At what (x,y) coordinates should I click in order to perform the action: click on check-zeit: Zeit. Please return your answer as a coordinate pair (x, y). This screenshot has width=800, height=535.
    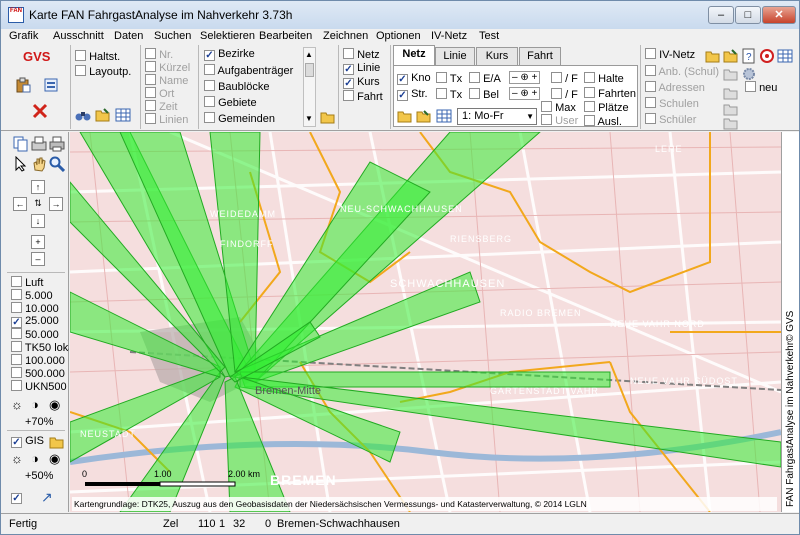
    Looking at the image, I should click on (161, 106).